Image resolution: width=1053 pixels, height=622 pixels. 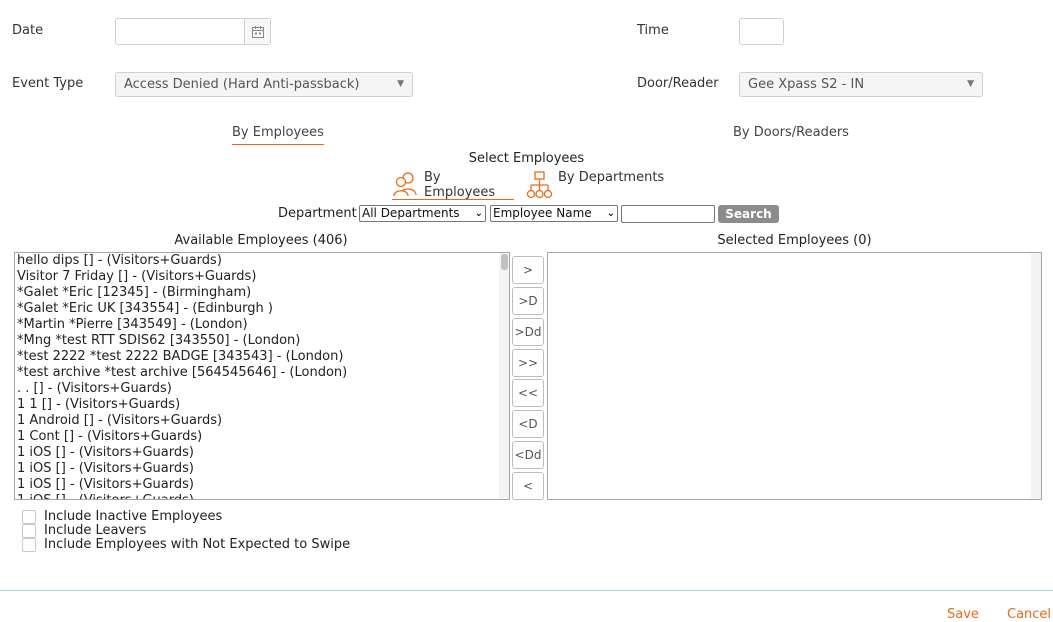 What do you see at coordinates (791, 132) in the screenshot?
I see `tab-by-doors-readers: By Doors/Readers` at bounding box center [791, 132].